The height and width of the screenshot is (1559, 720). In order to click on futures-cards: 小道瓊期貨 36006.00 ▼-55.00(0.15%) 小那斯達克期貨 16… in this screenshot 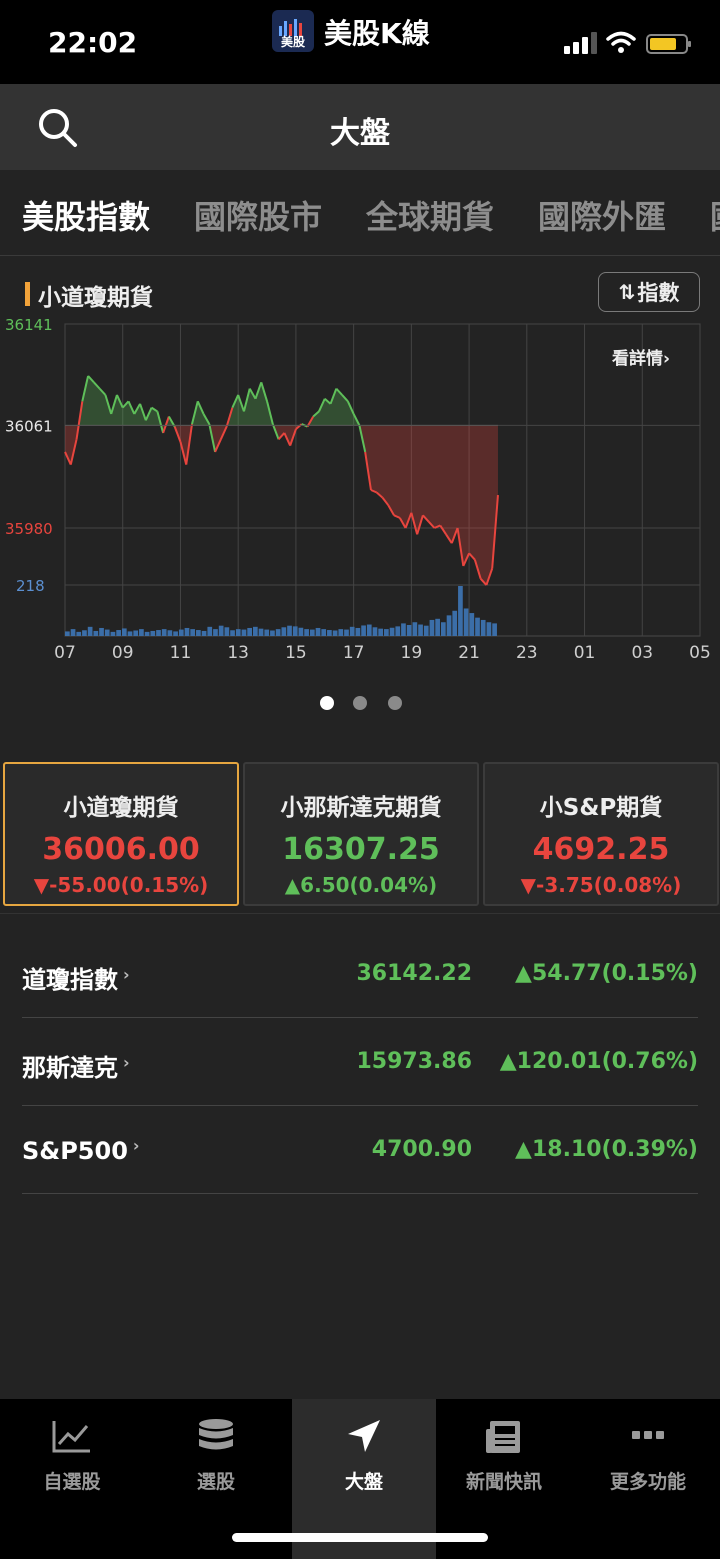, I will do `click(360, 835)`.